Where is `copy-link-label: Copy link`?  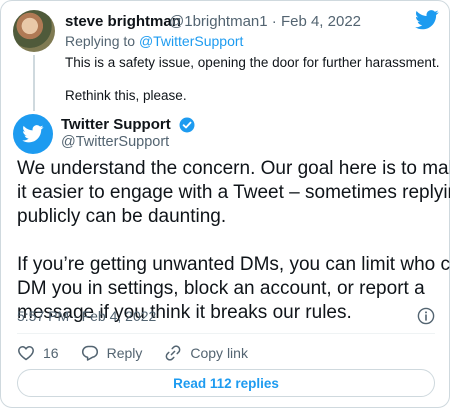
copy-link-label: Copy link is located at coordinates (219, 353).